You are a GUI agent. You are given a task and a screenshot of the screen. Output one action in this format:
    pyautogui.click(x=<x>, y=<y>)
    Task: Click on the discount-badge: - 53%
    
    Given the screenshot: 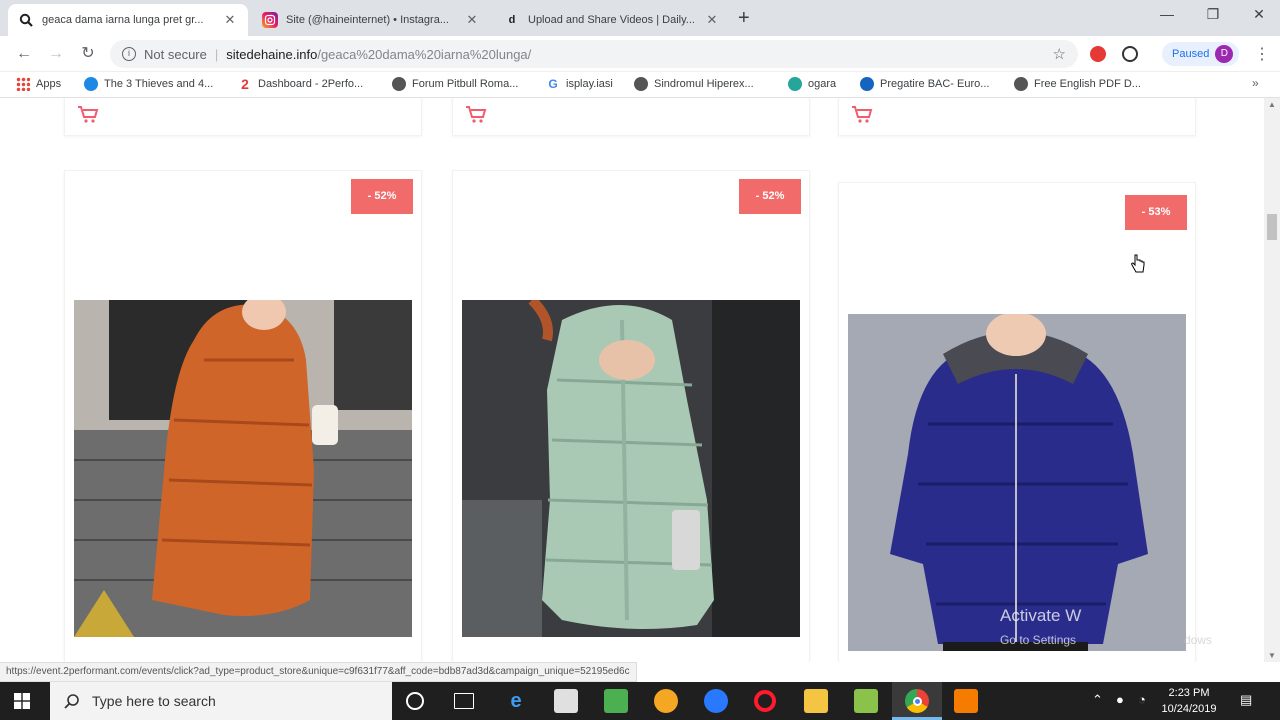 What is the action you would take?
    pyautogui.click(x=1156, y=212)
    